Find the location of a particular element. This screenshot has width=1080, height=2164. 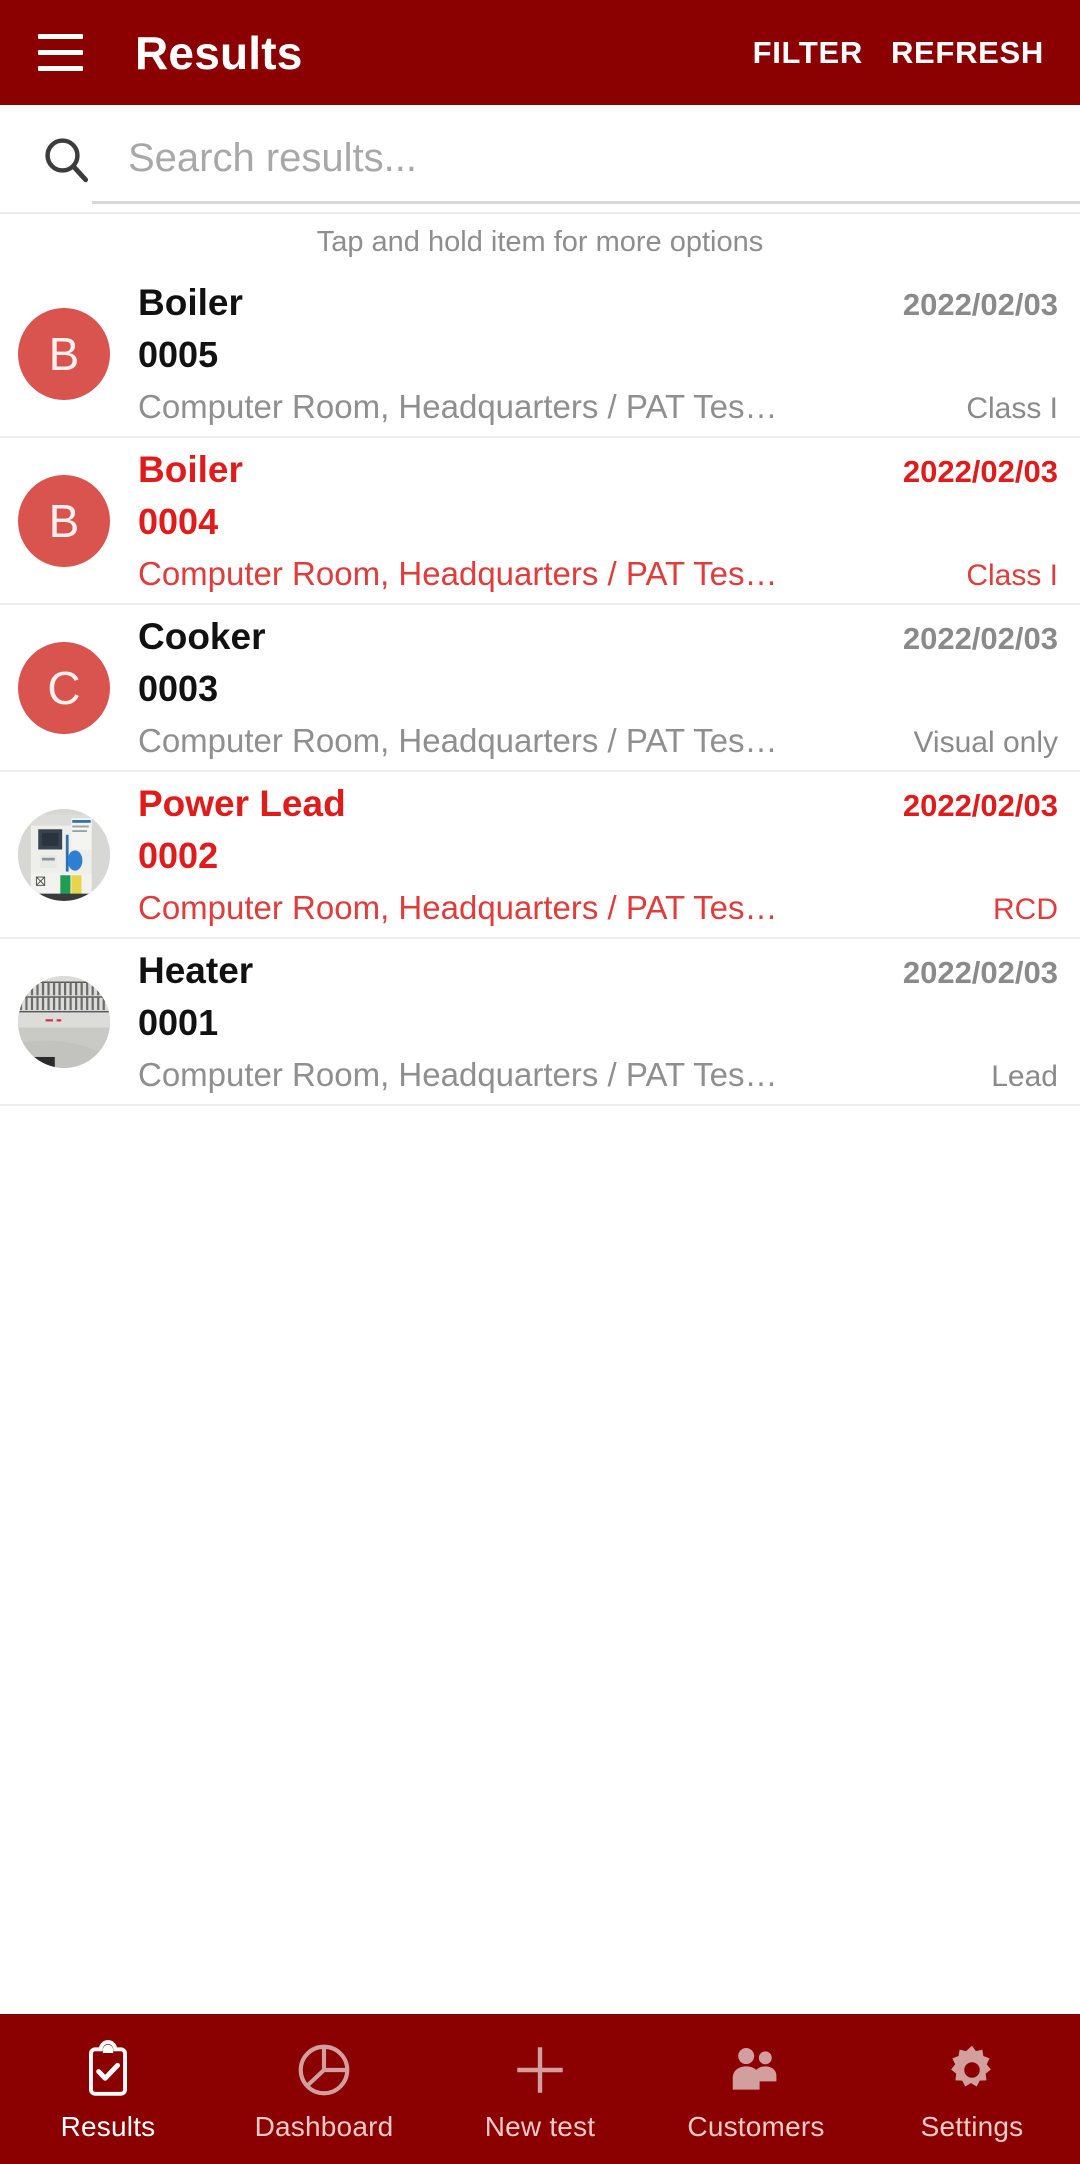

status-badge: Visual only is located at coordinates (985, 742).